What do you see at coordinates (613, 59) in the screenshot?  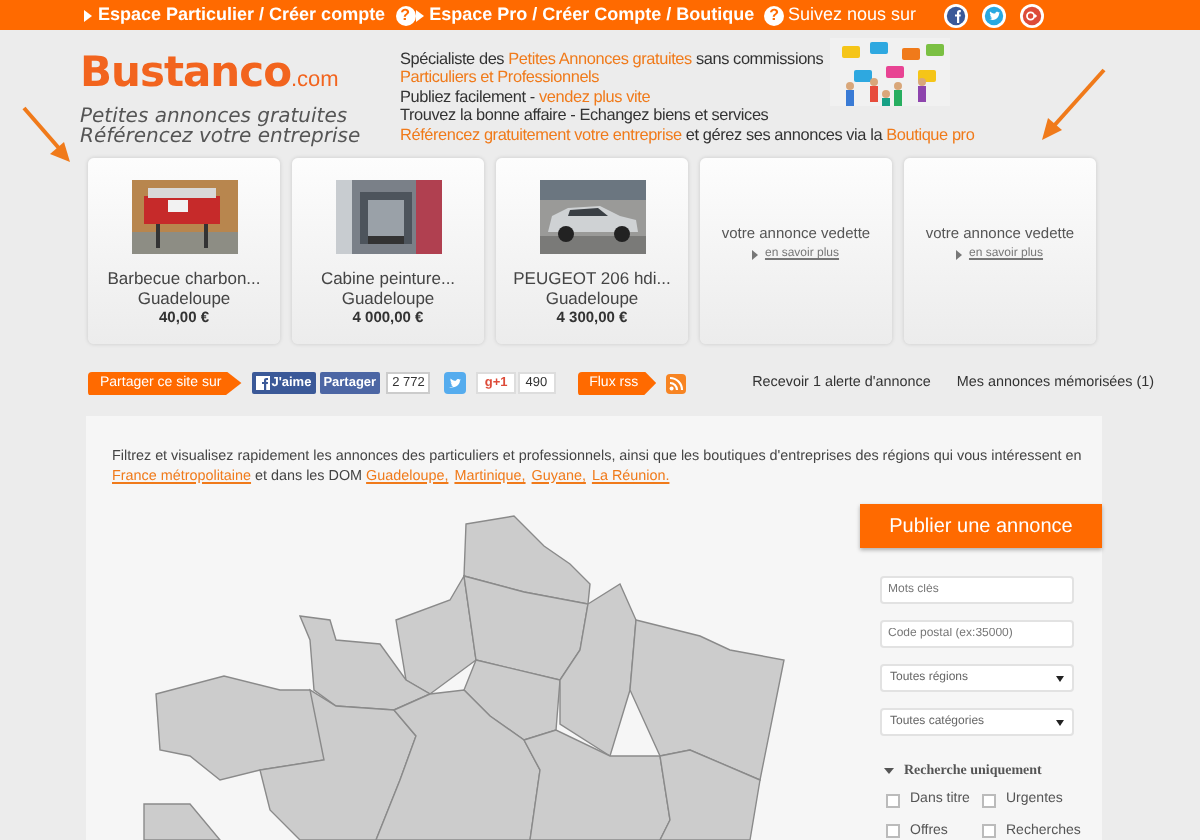 I see `tagline-text: Spécialiste des Petites Annonces gratuites sans commissions` at bounding box center [613, 59].